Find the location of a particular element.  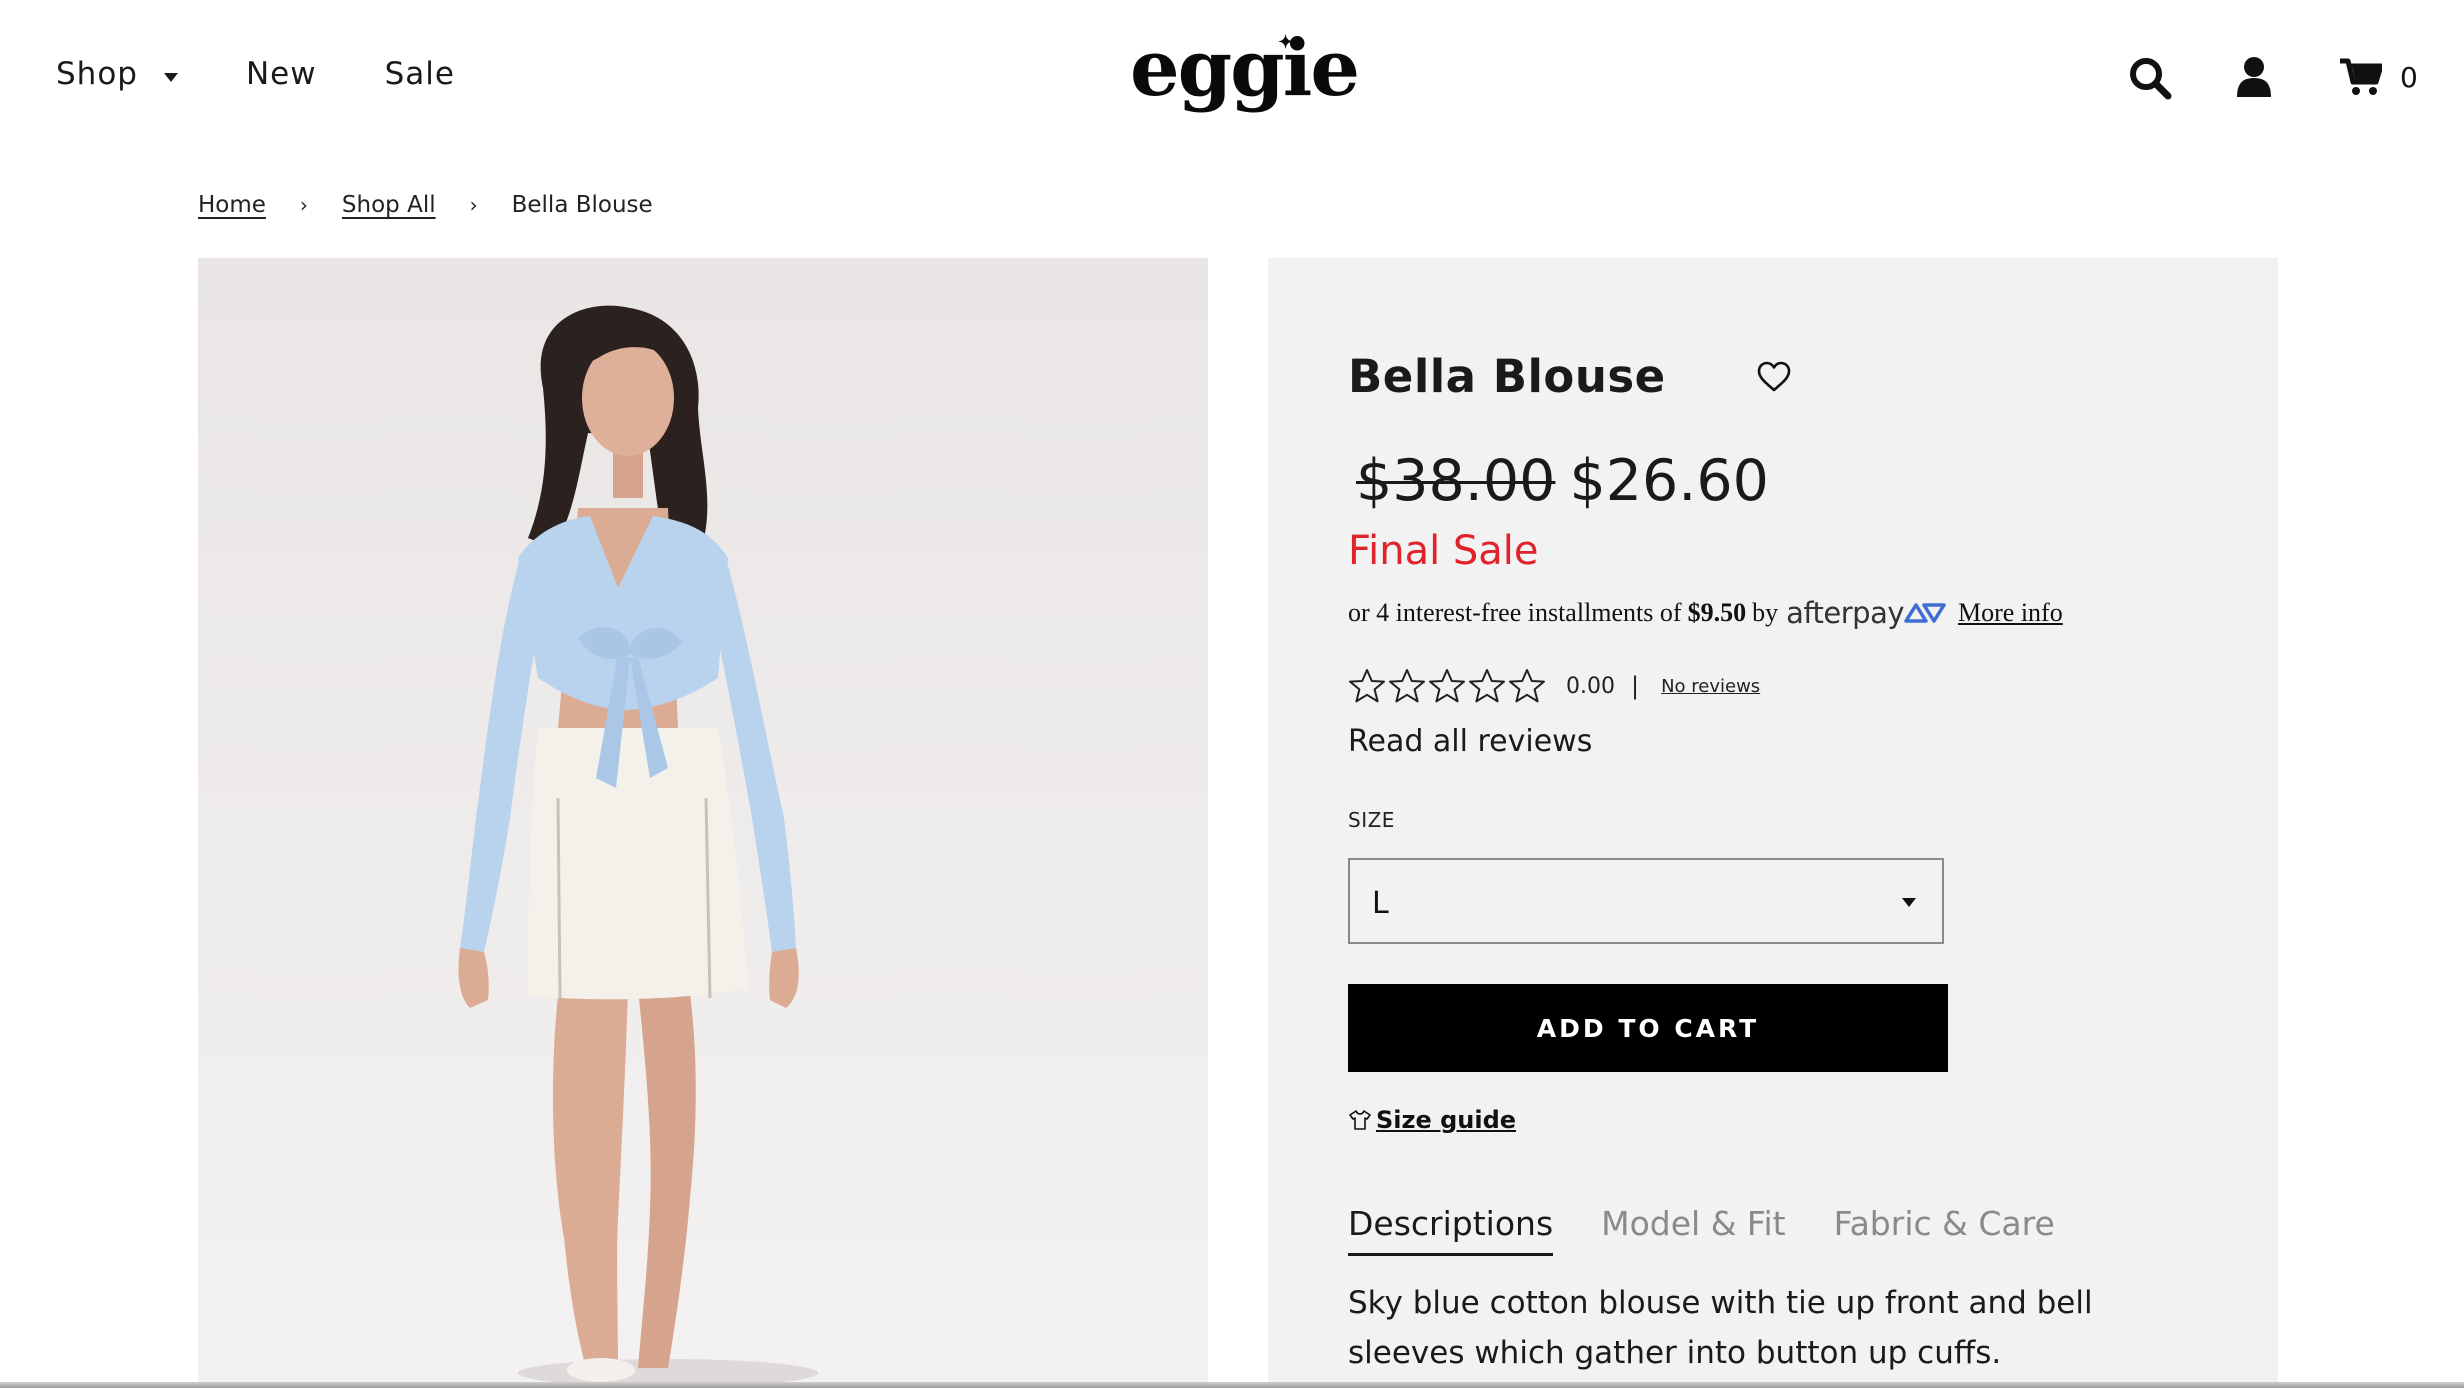

tab-descriptions: Descriptions is located at coordinates (1451, 1230).